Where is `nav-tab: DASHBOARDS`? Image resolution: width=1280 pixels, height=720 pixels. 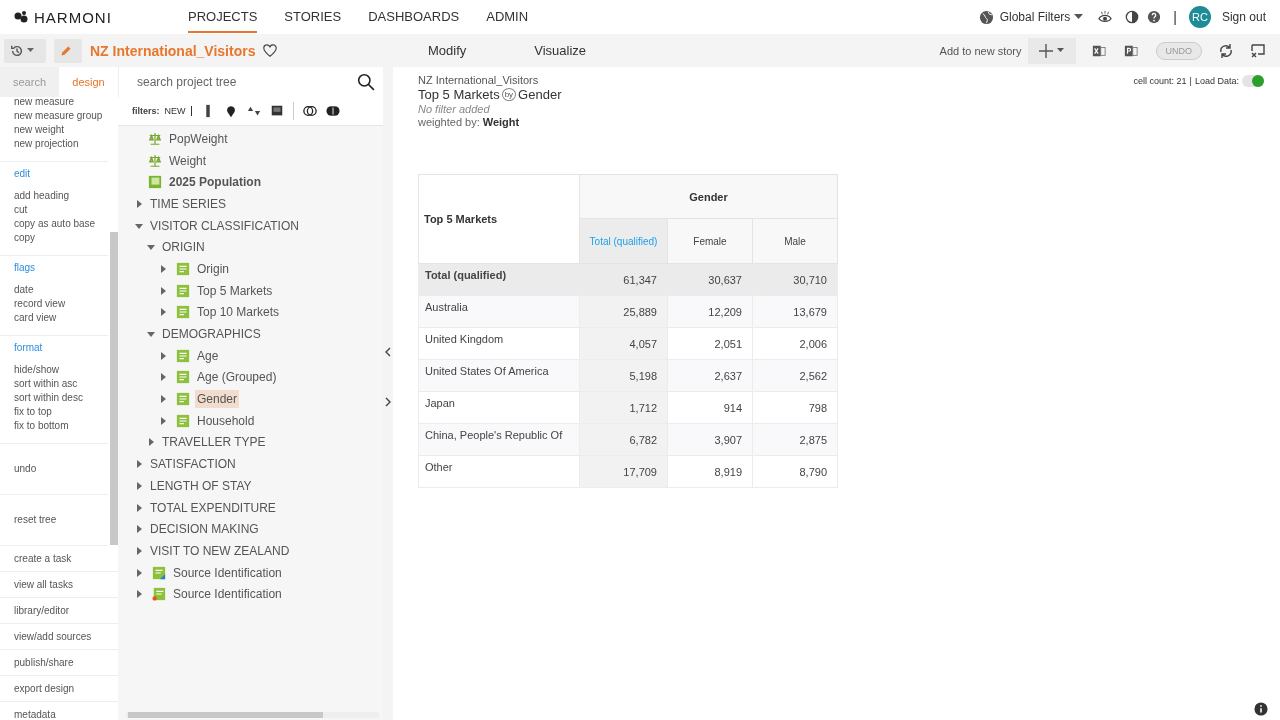 nav-tab: DASHBOARDS is located at coordinates (414, 17).